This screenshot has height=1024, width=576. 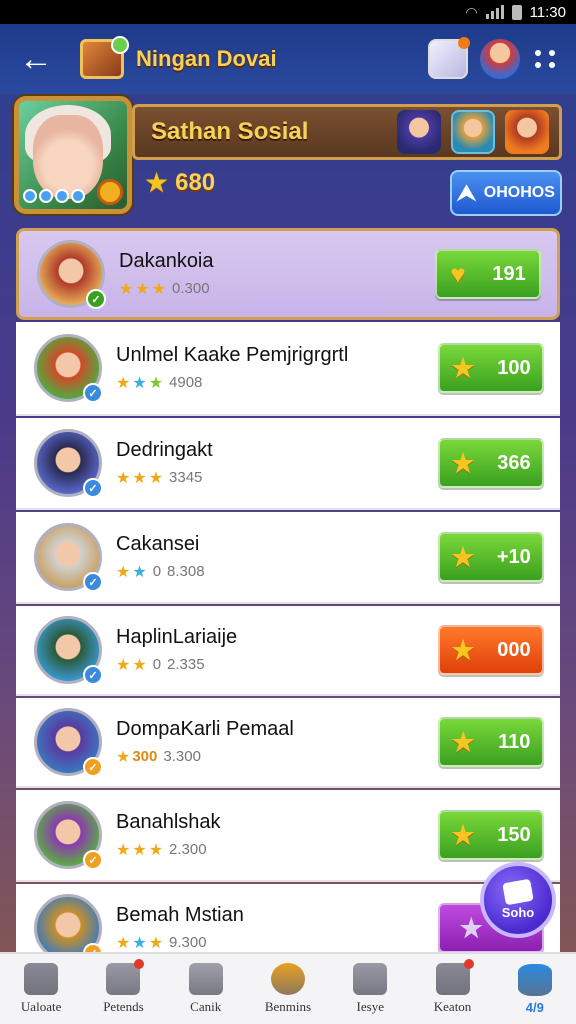 I want to click on leaderboard-row: ✓ HaplinLariaije ★ ★ 0 2.335 ★ 000, so click(x=288, y=651).